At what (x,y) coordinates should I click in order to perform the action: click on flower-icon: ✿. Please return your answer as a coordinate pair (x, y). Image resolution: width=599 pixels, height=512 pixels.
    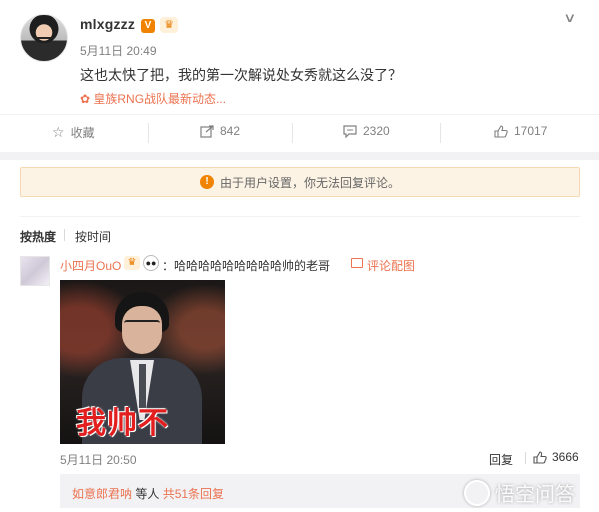
    Looking at the image, I should click on (87, 99).